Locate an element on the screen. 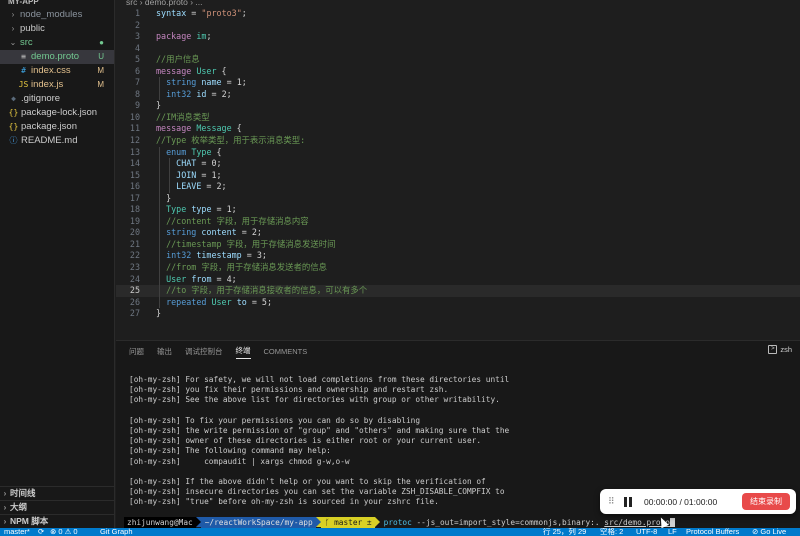 This screenshot has width=800, height=536. code-line: 12 //Type 枚举类型，用于表示消息类型: is located at coordinates (458, 141).